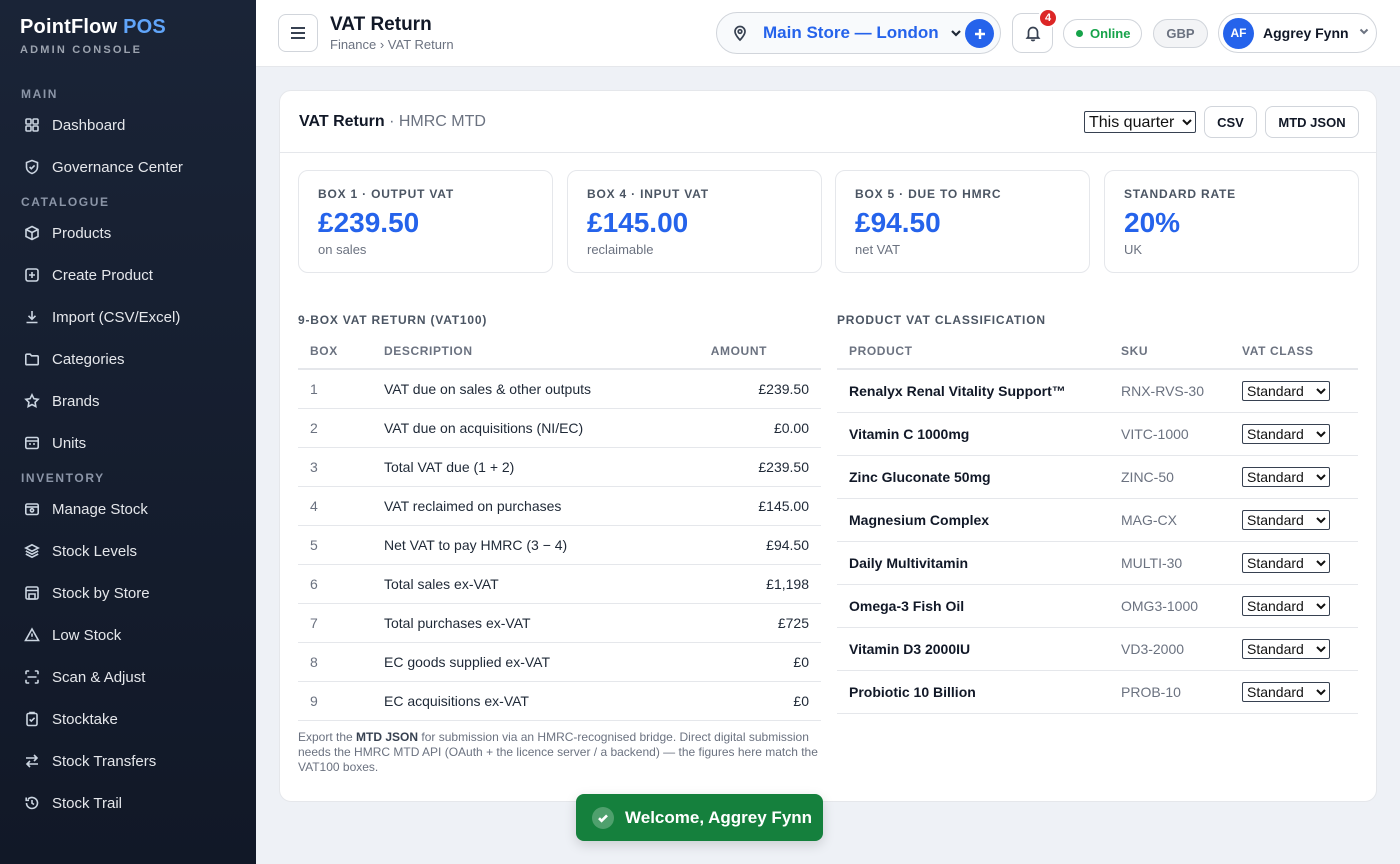  Describe the element at coordinates (128, 761) in the screenshot. I see `sidebar-item-stock-transfers: Stock Transfers` at that location.